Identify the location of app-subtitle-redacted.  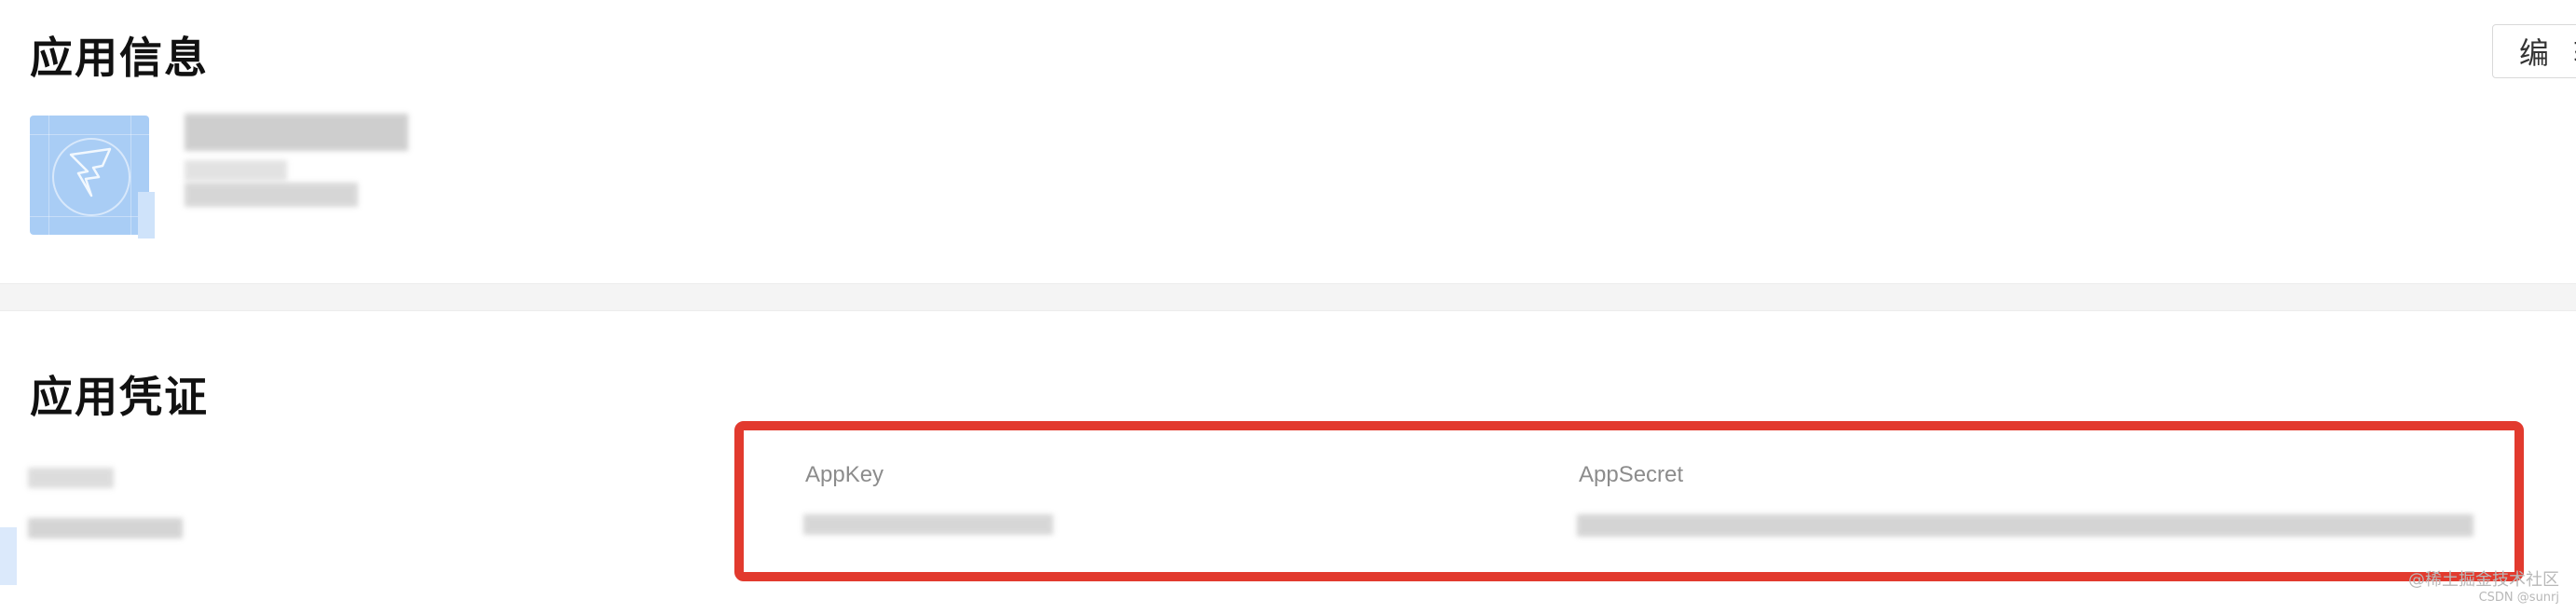
(236, 170).